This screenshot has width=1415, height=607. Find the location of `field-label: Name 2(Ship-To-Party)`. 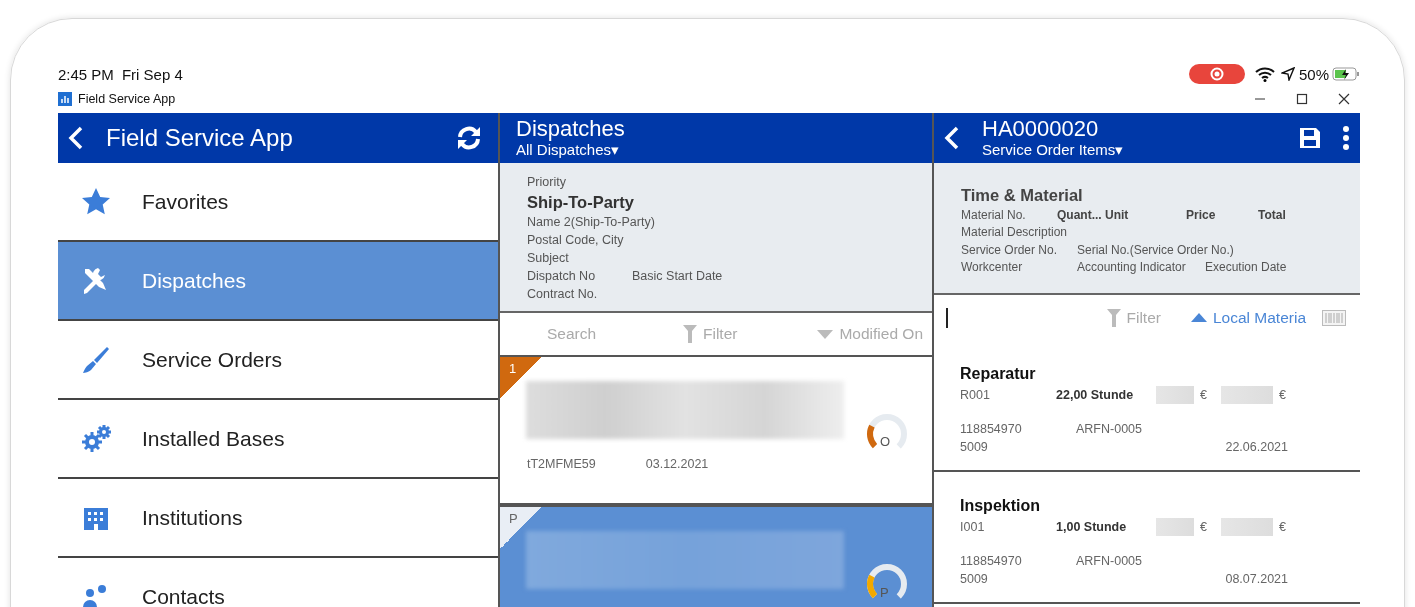

field-label: Name 2(Ship-To-Party) is located at coordinates (591, 222).